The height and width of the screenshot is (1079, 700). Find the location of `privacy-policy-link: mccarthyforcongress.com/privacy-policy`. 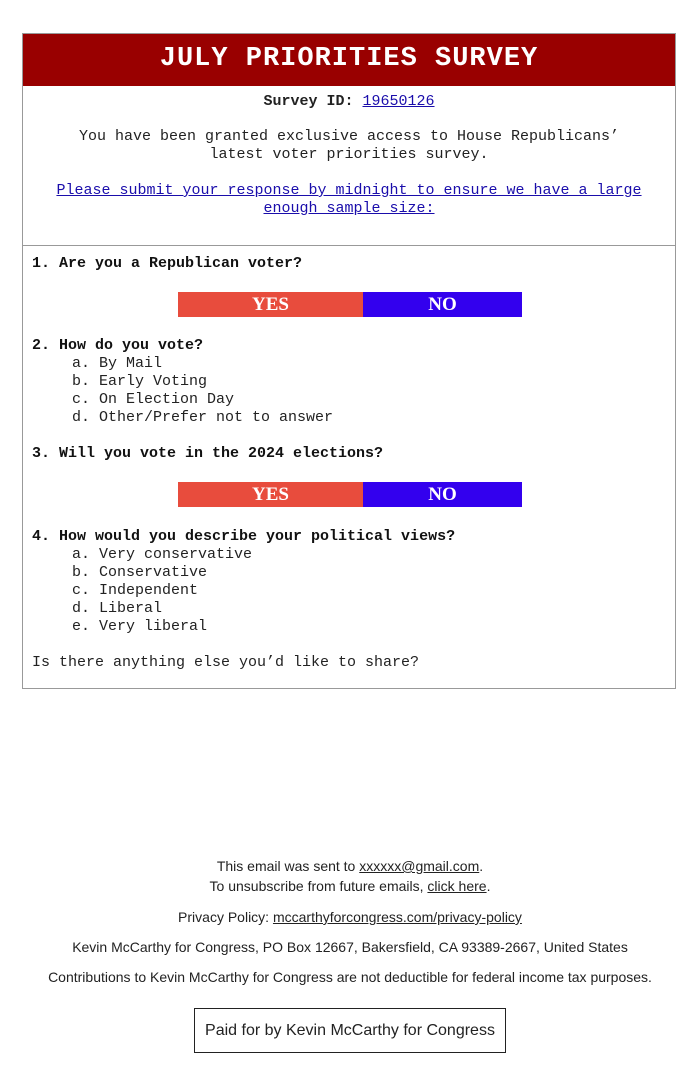

privacy-policy-link: mccarthyforcongress.com/privacy-policy is located at coordinates (397, 917).